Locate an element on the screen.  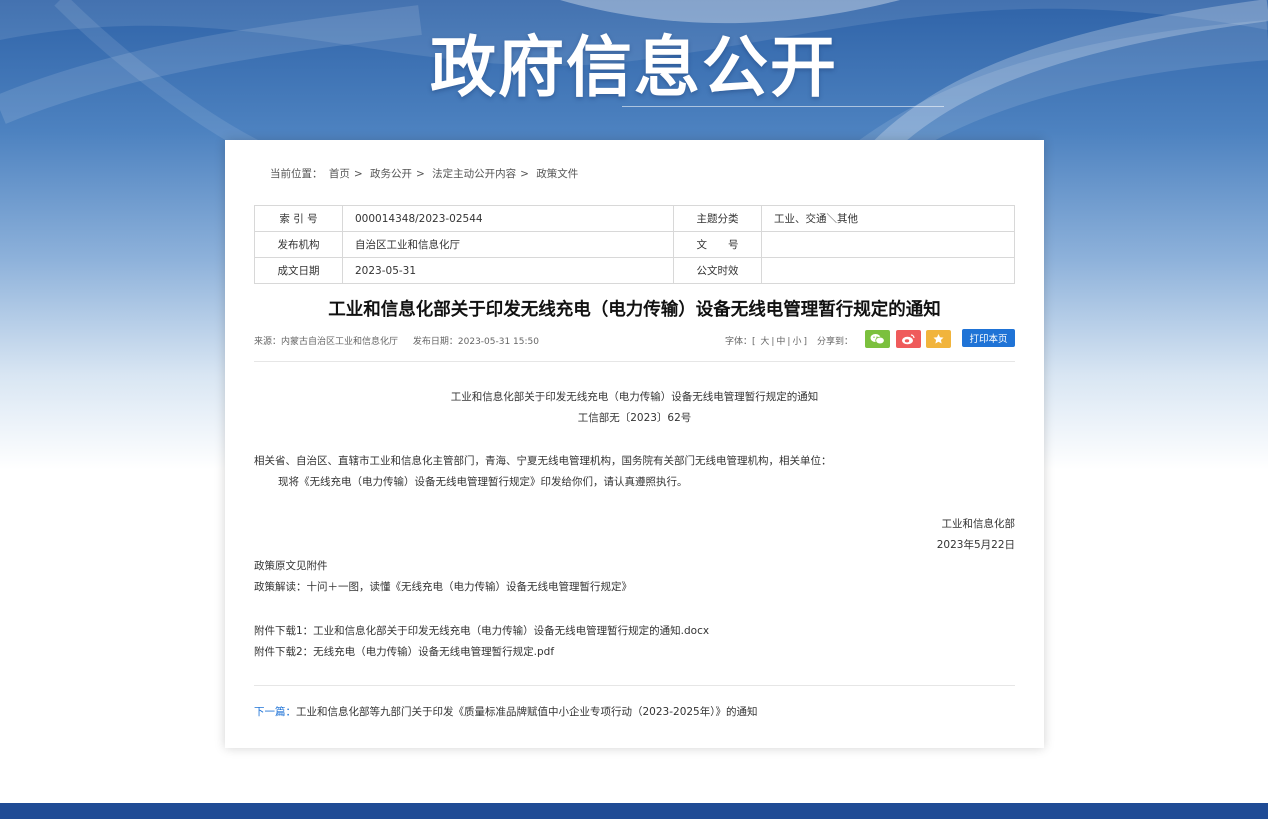
share-label: 分享到： is located at coordinates (834, 342).